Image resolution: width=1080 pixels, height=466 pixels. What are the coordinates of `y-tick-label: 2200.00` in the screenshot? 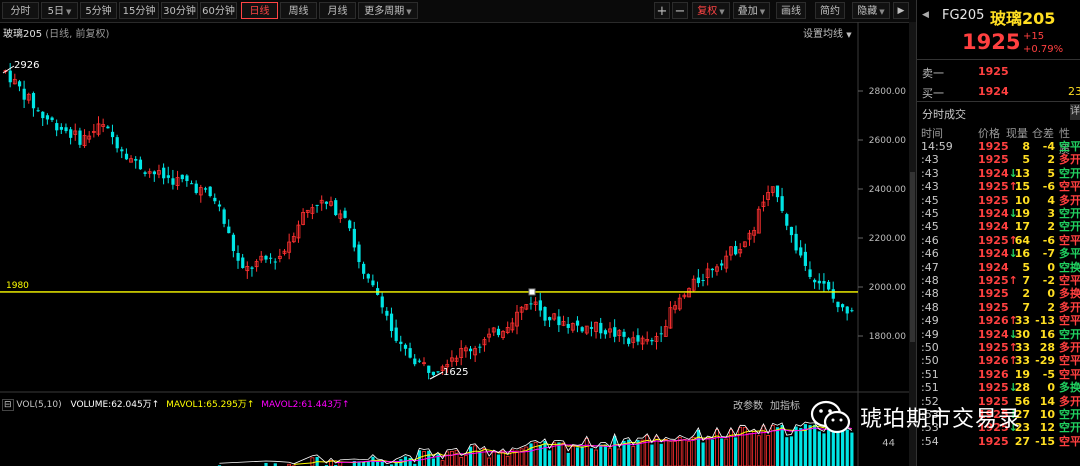 It's located at (887, 239).